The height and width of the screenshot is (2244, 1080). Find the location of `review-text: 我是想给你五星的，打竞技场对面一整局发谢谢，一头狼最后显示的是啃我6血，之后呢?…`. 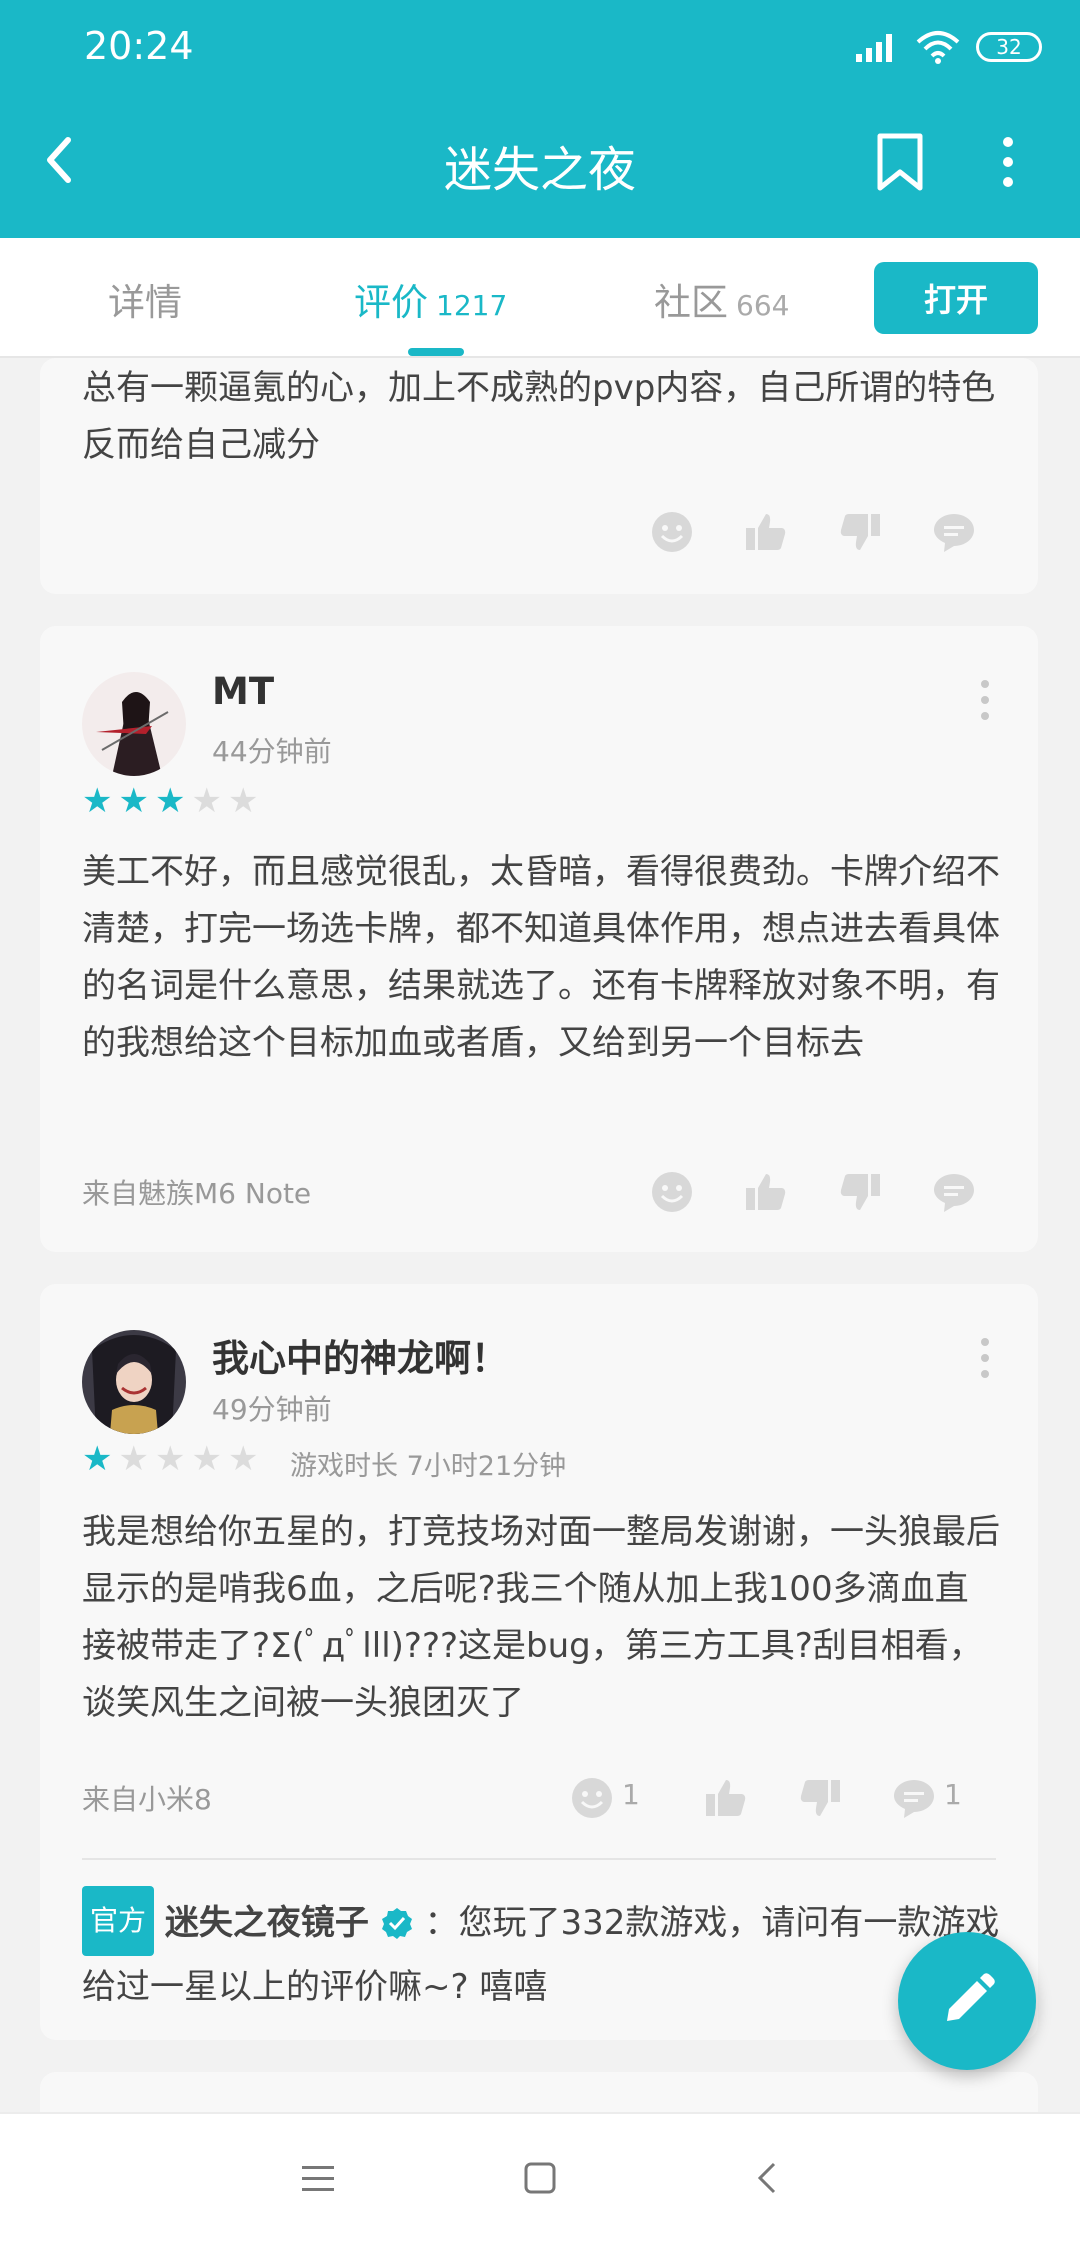

review-text: 我是想给你五星的，打竞技场对面一整局发谢谢，一头狼最后显示的是啃我6血，之后呢?… is located at coordinates (541, 1617).